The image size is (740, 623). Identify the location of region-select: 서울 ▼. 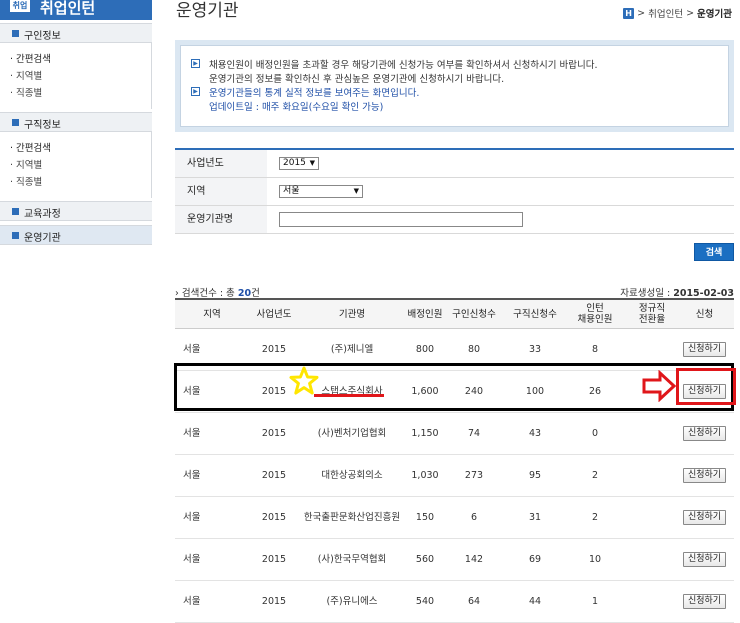
(321, 191).